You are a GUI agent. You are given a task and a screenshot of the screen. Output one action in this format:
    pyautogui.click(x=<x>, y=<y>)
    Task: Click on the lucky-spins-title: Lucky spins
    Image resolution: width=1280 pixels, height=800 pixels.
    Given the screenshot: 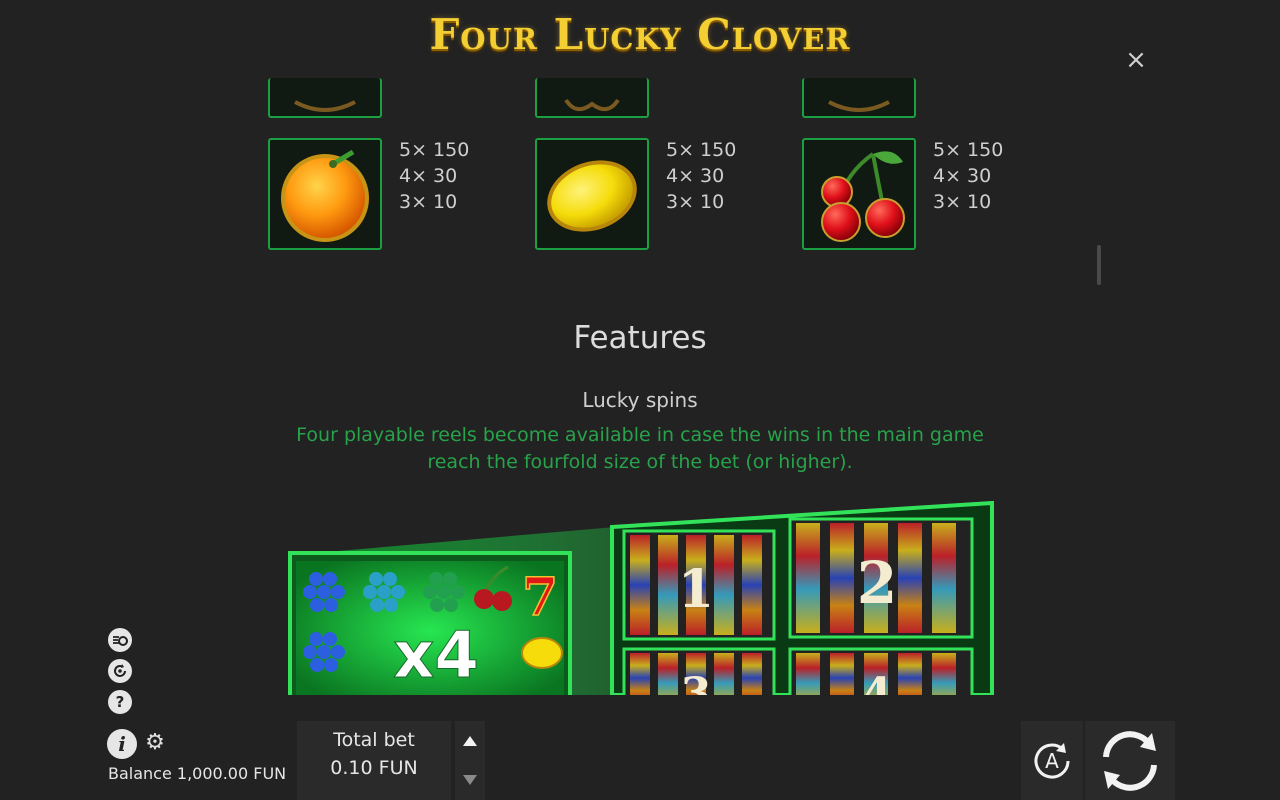 What is the action you would take?
    pyautogui.click(x=640, y=400)
    